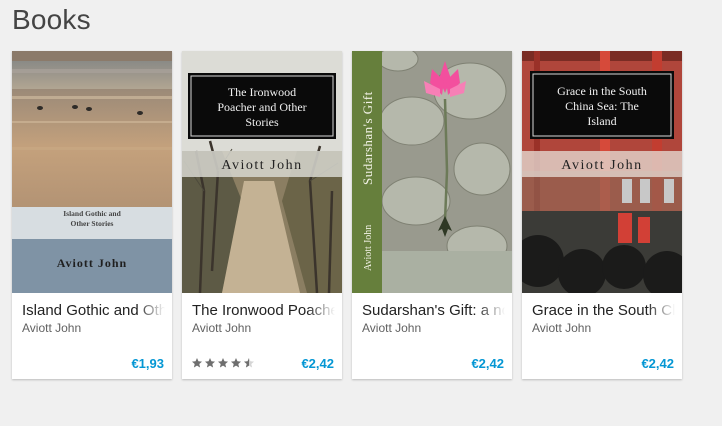 The image size is (722, 426). I want to click on cover-title-line: China Sea: The, so click(602, 106).